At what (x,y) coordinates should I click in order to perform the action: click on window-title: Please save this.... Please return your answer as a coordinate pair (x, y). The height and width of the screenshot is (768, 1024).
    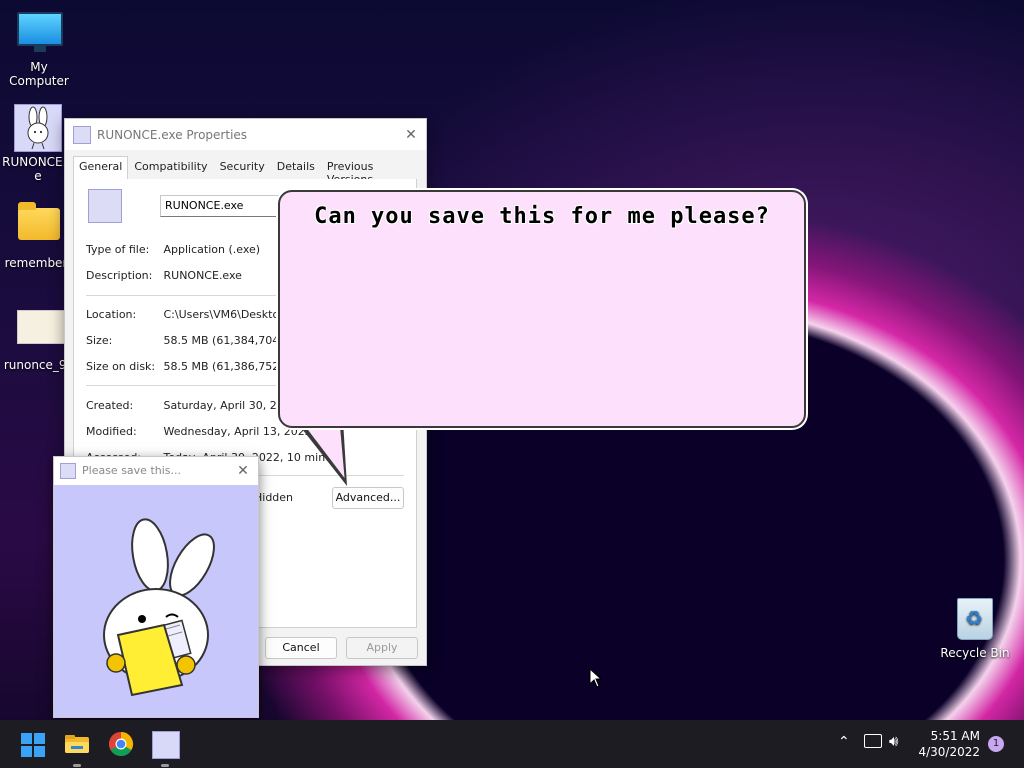
    Looking at the image, I should click on (131, 470).